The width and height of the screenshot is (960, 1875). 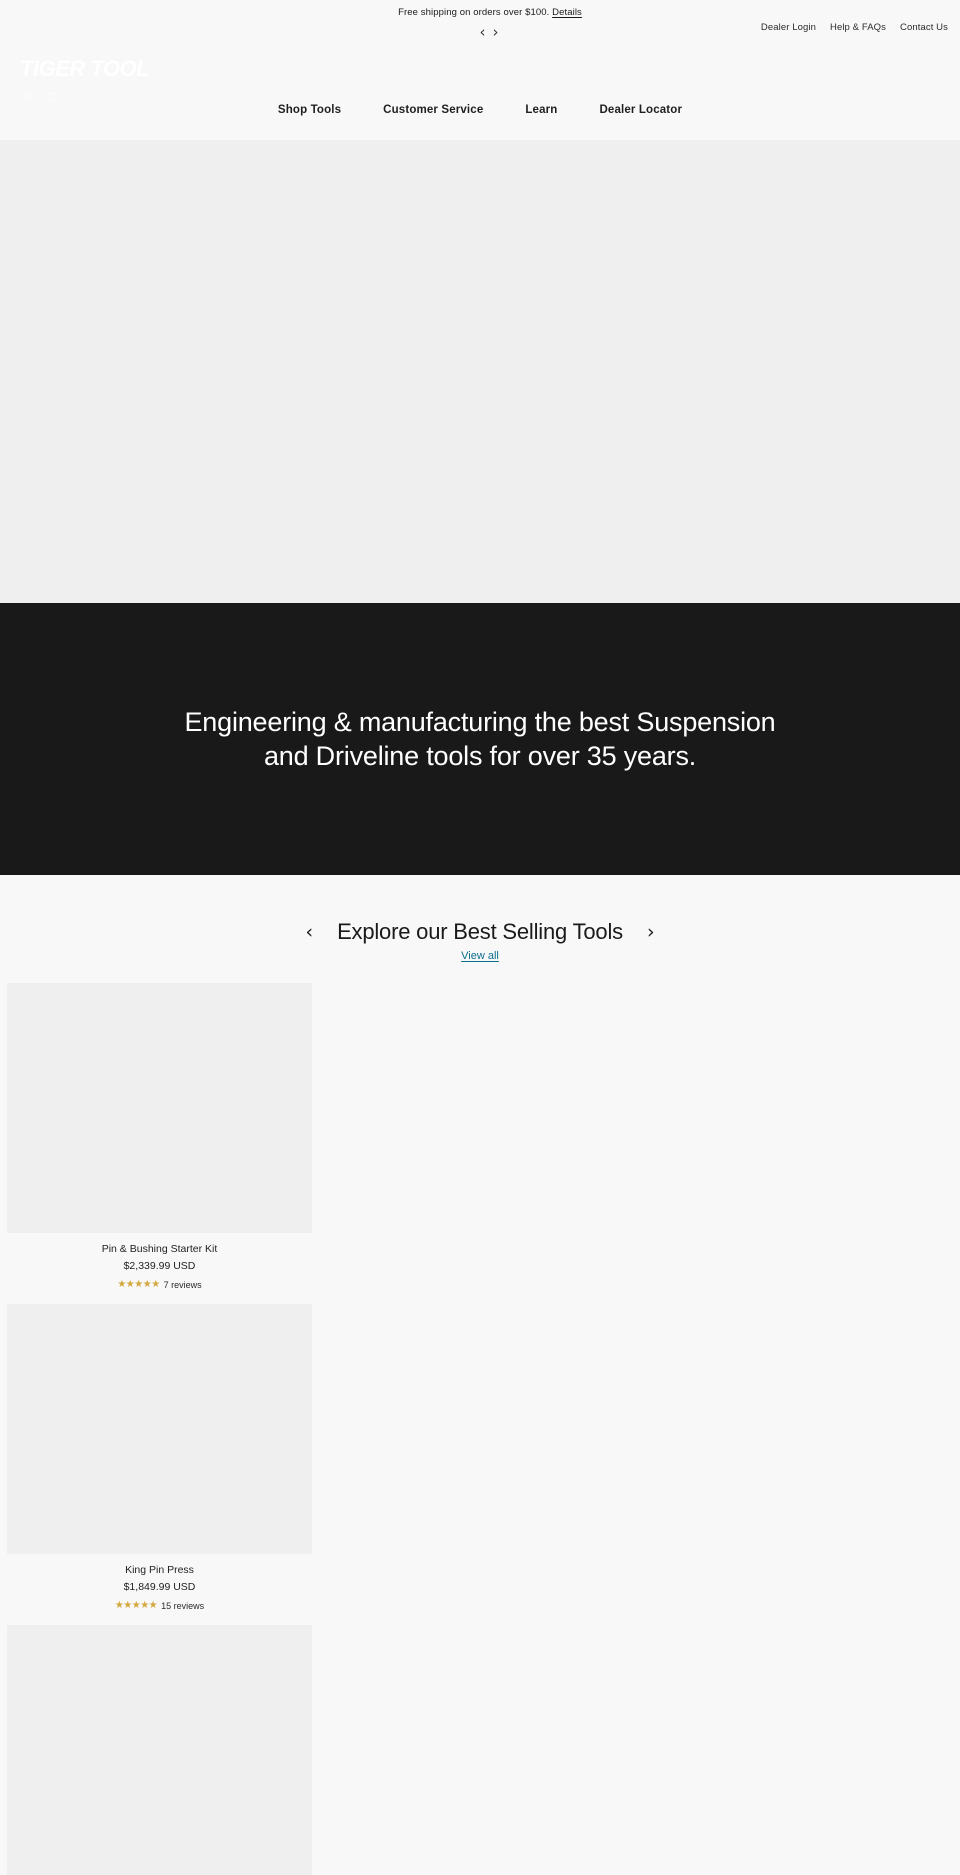 What do you see at coordinates (480, 1750) in the screenshot?
I see `product-card` at bounding box center [480, 1750].